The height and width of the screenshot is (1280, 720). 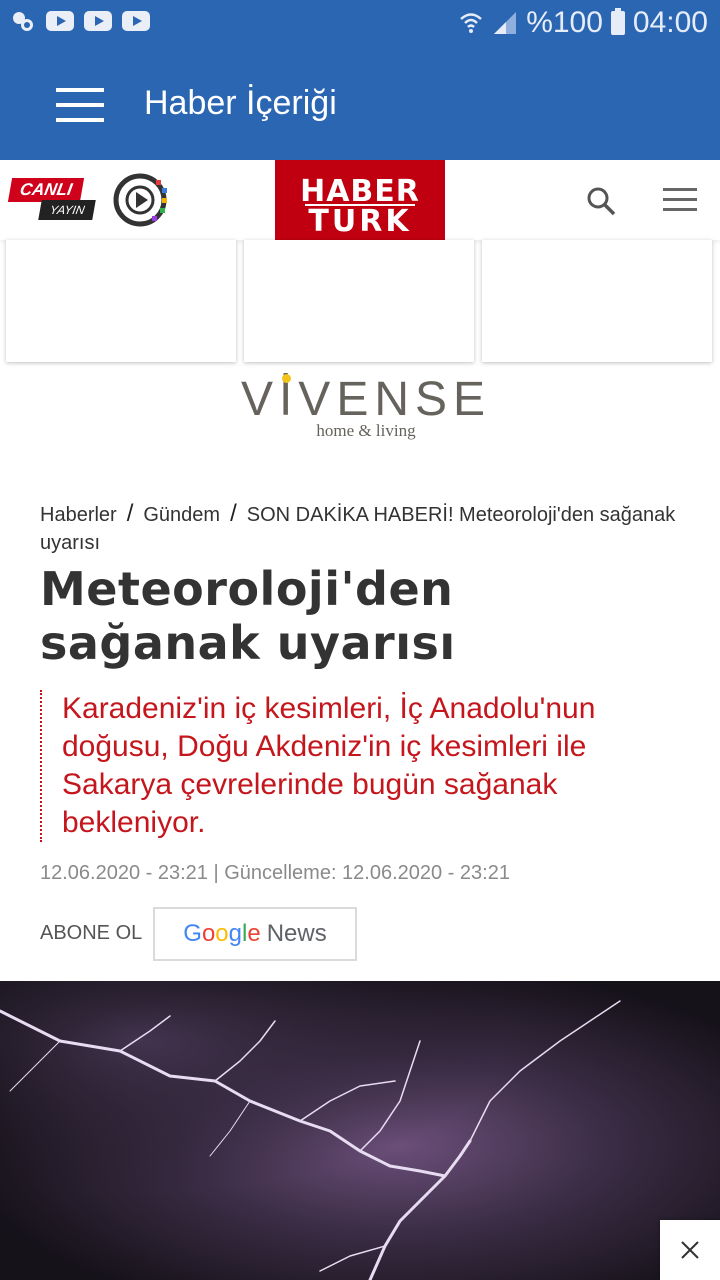 I want to click on vivense-ad: VİVENSE home & living, so click(x=366, y=412).